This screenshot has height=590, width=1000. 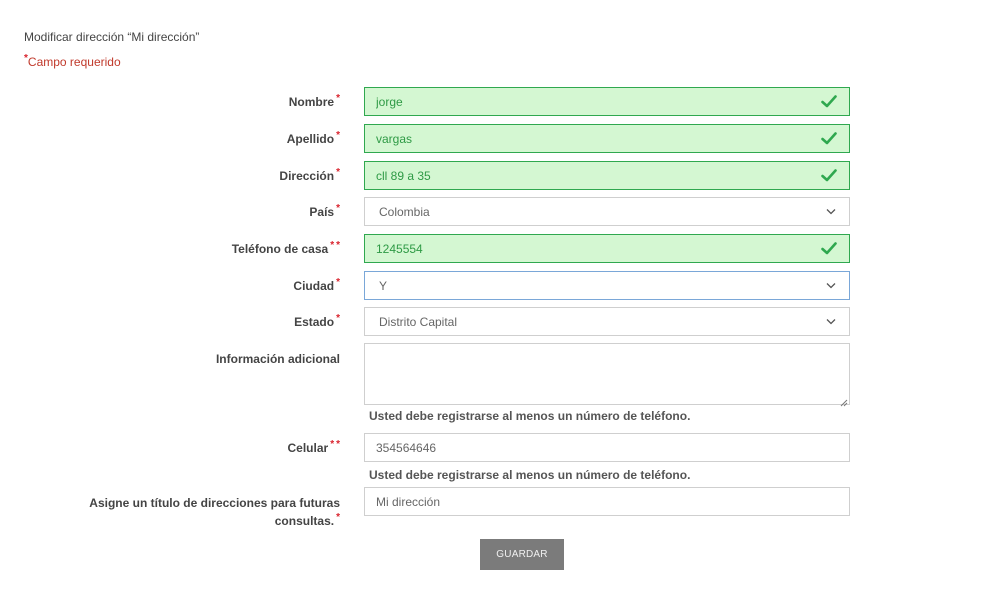 I want to click on label-text: Ciudad, so click(x=314, y=286).